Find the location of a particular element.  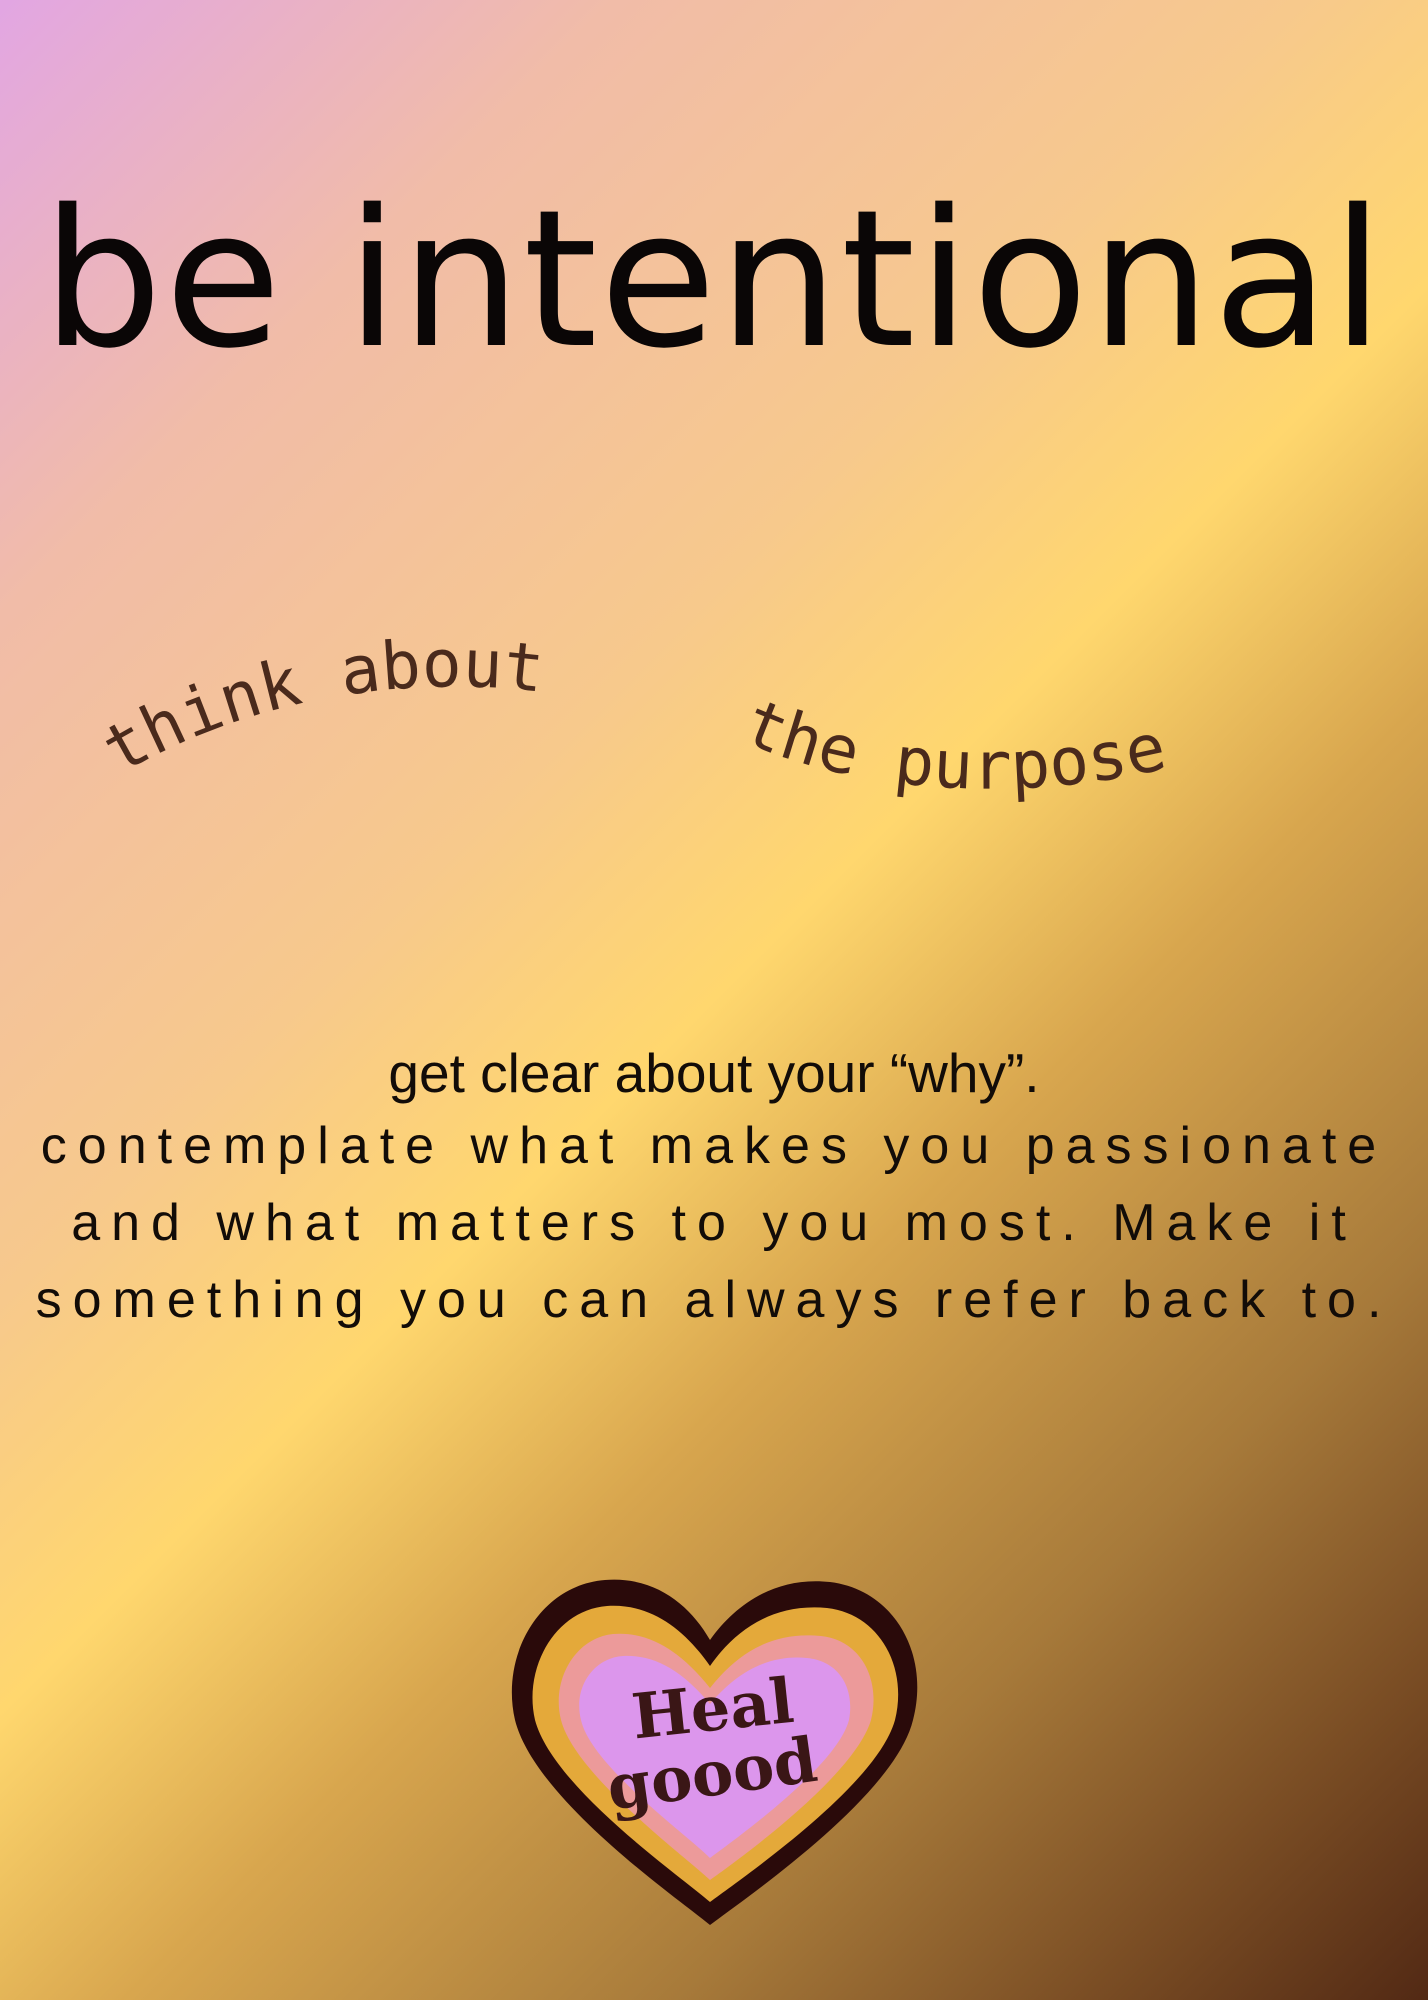

curved-subtitle: think about the purpose is located at coordinates (631, 715).